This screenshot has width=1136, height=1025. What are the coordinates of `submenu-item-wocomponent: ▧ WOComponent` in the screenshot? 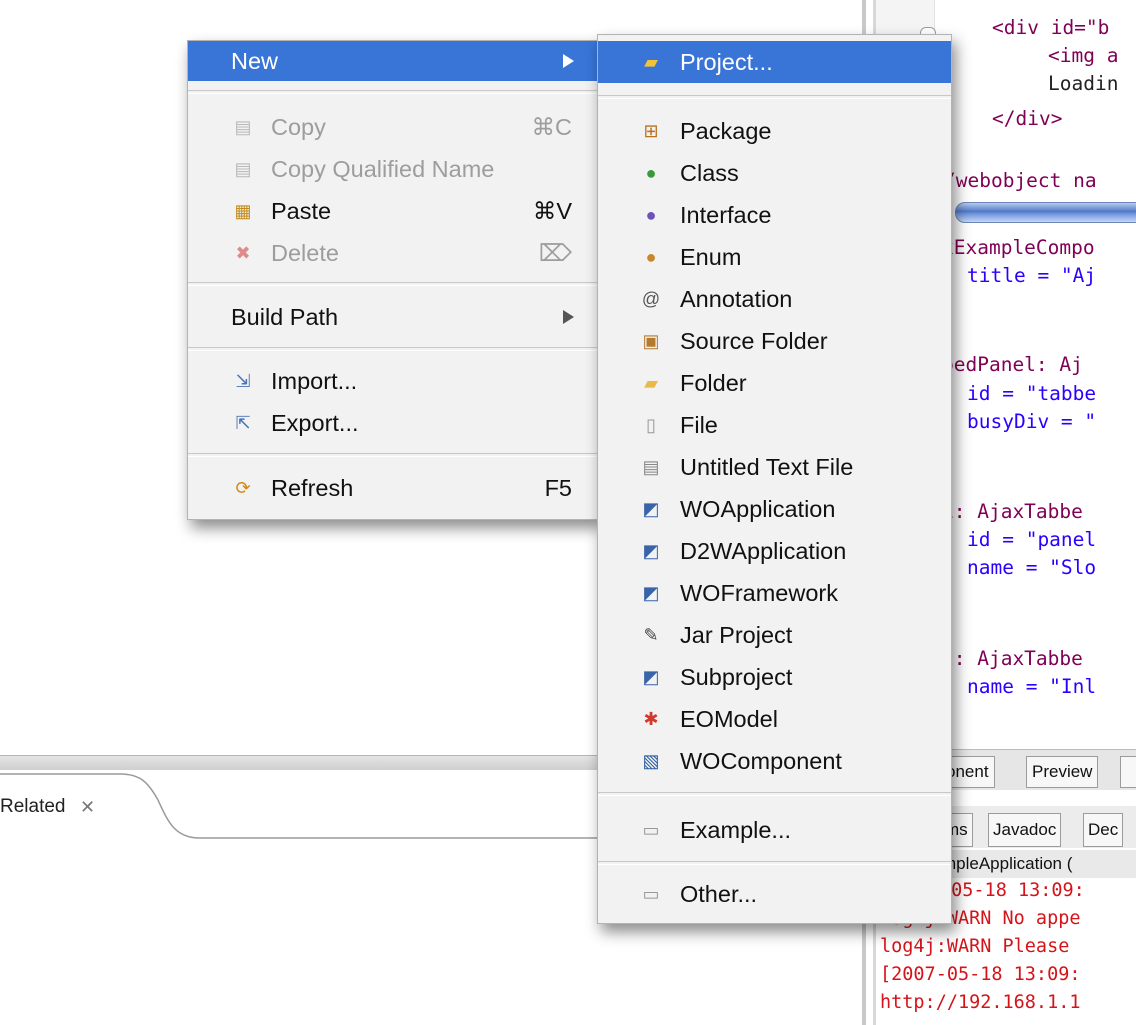 It's located at (774, 761).